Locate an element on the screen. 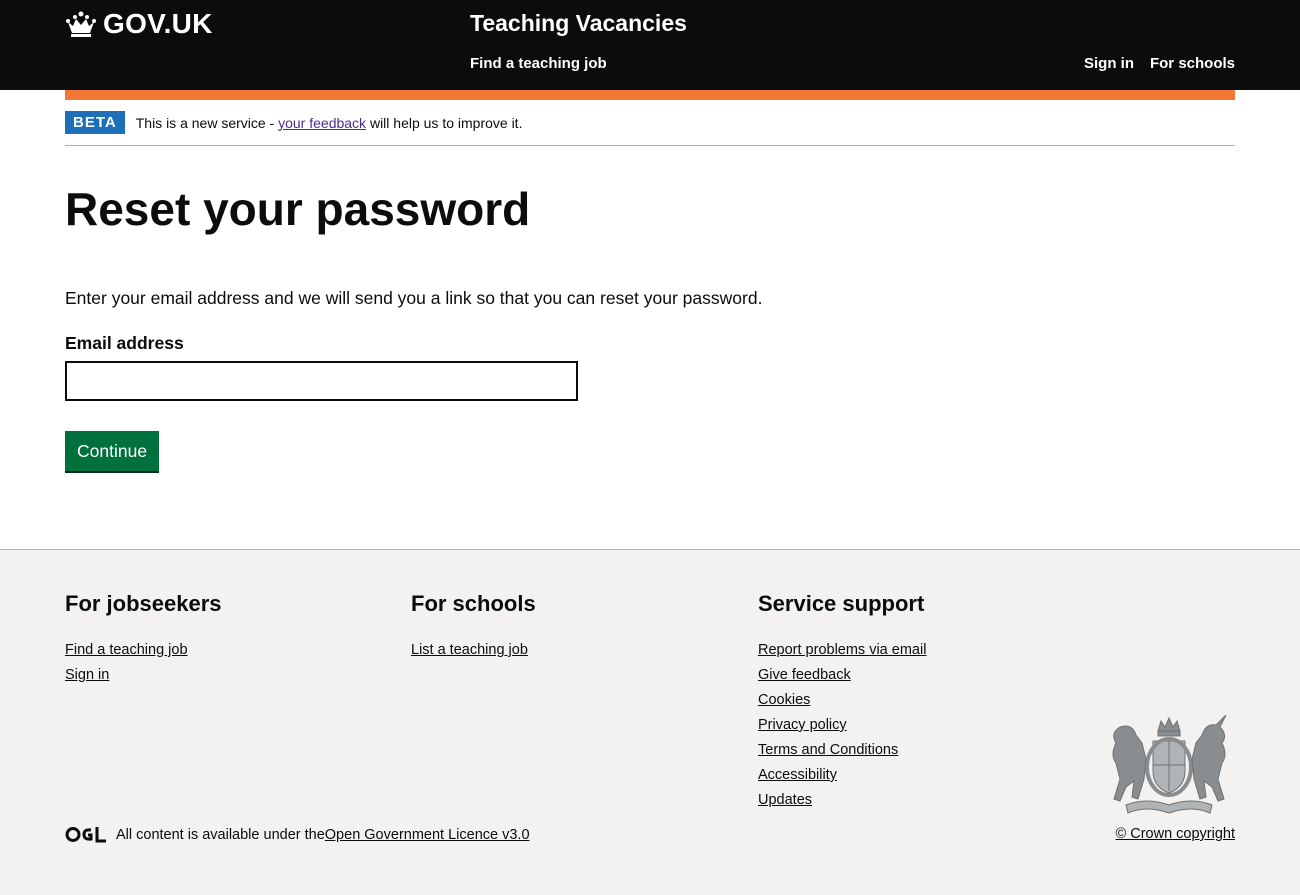 The height and width of the screenshot is (895, 1300). ogl-logo is located at coordinates (85, 835).